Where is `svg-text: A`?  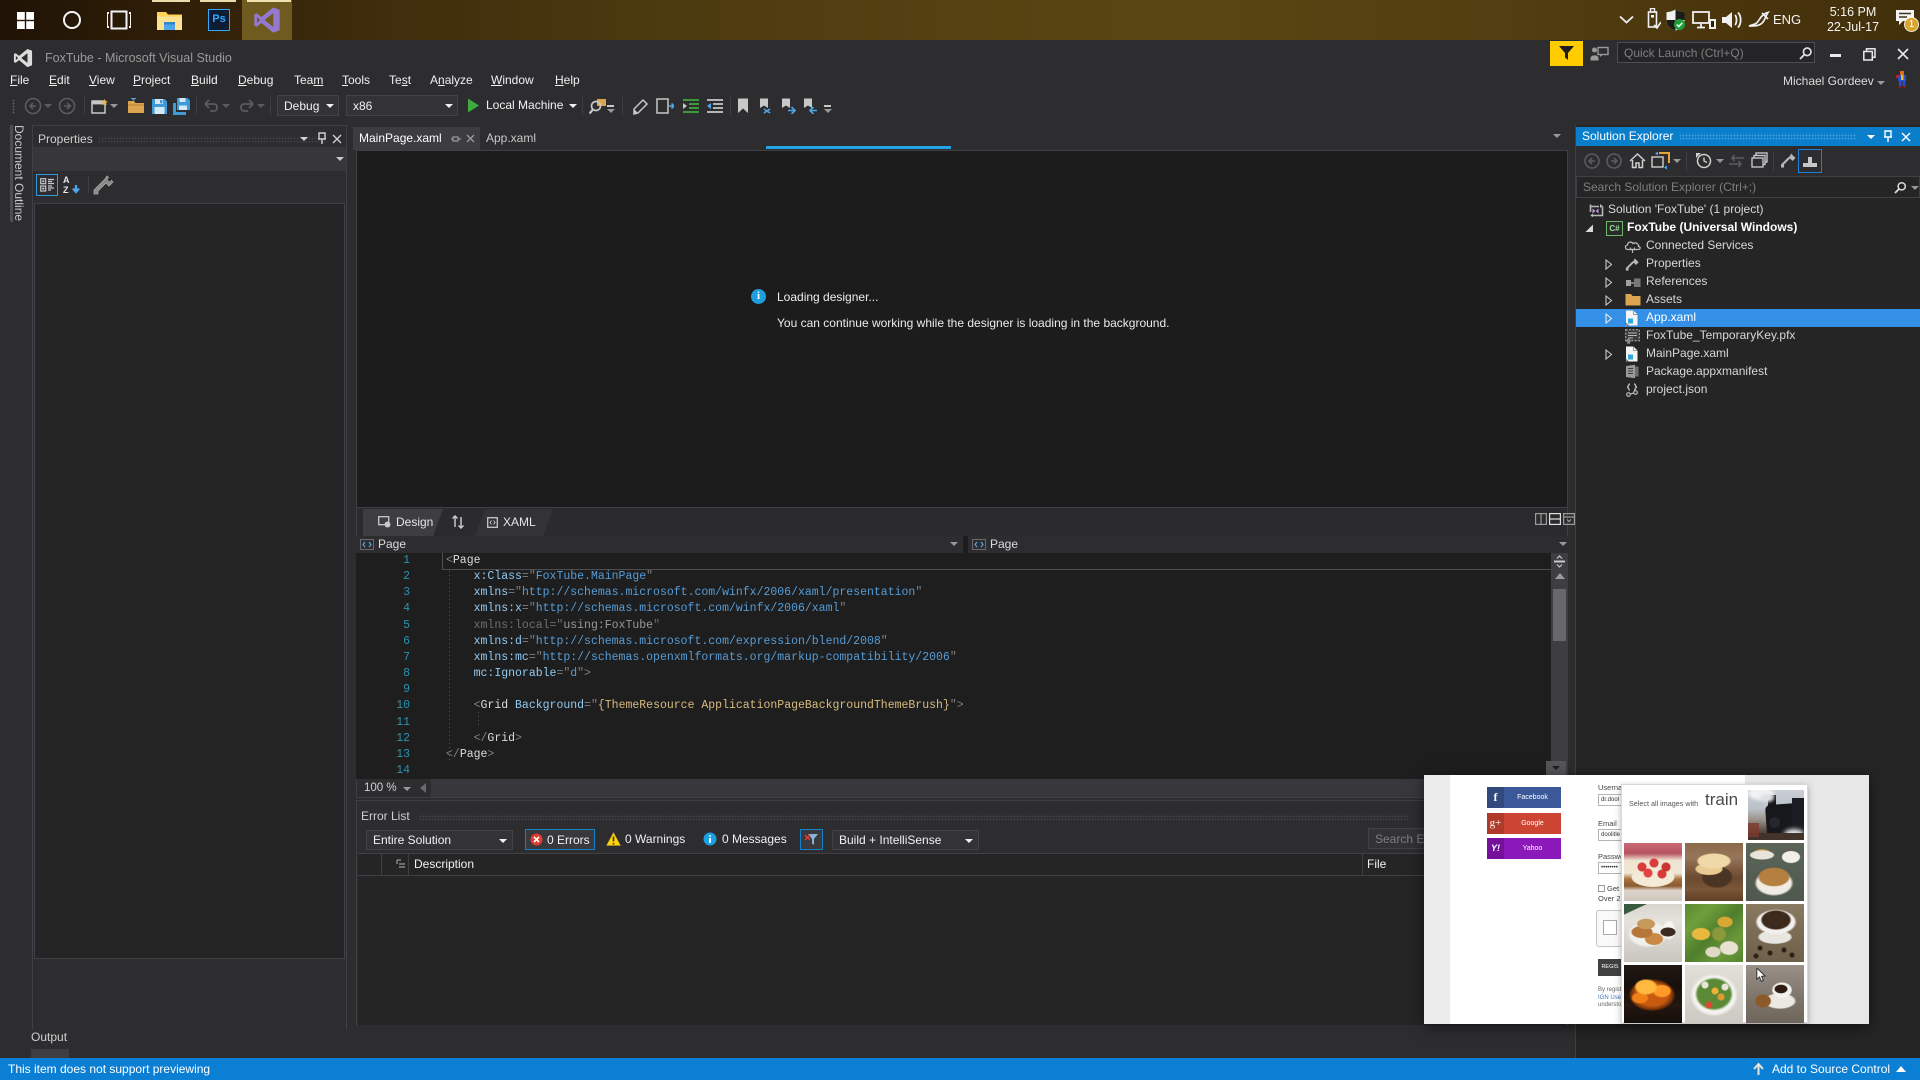 svg-text: A is located at coordinates (66, 180).